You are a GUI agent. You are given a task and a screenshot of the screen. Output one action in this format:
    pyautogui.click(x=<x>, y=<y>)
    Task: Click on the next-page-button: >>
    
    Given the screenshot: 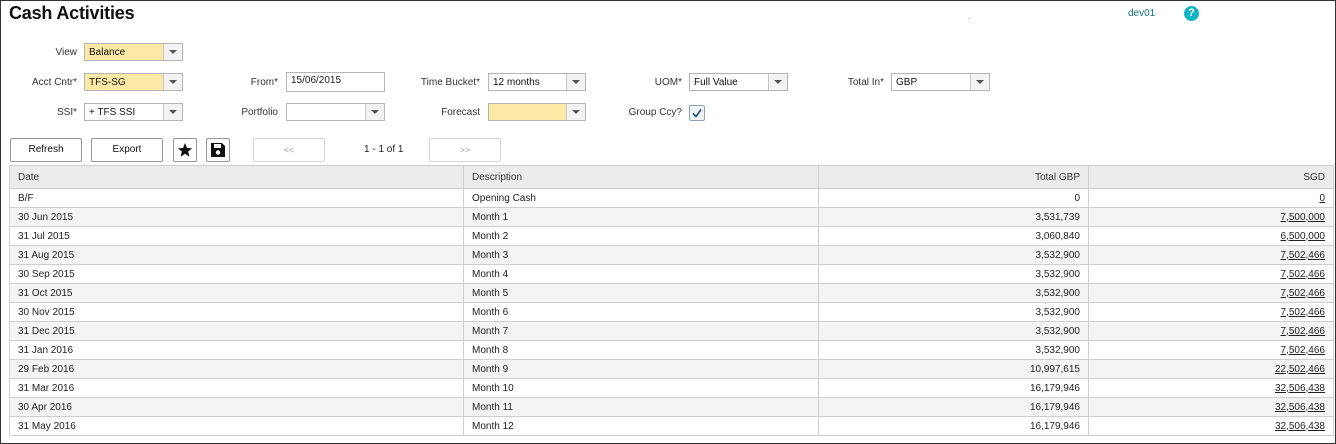 What is the action you would take?
    pyautogui.click(x=465, y=150)
    